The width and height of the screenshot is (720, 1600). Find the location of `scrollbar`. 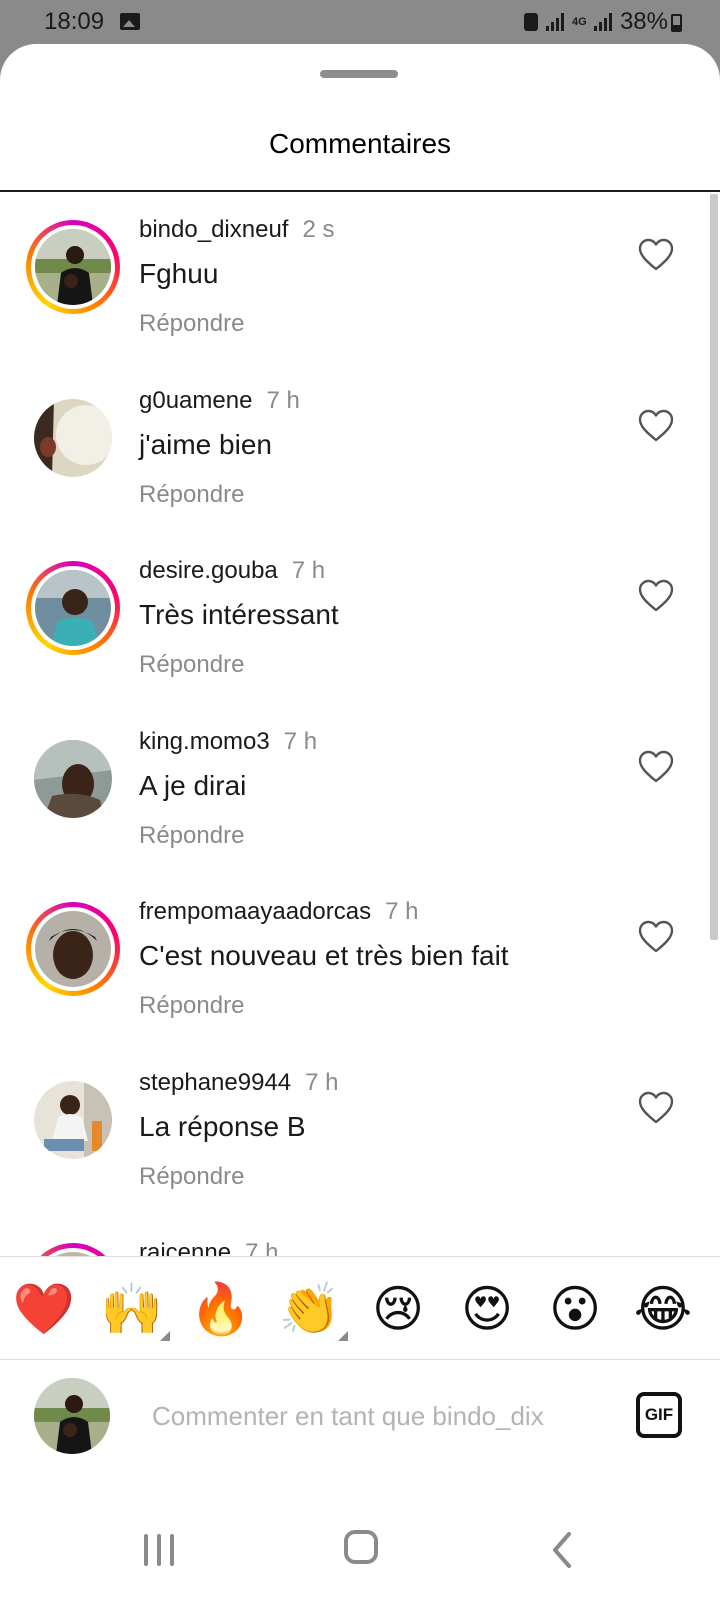

scrollbar is located at coordinates (714, 567).